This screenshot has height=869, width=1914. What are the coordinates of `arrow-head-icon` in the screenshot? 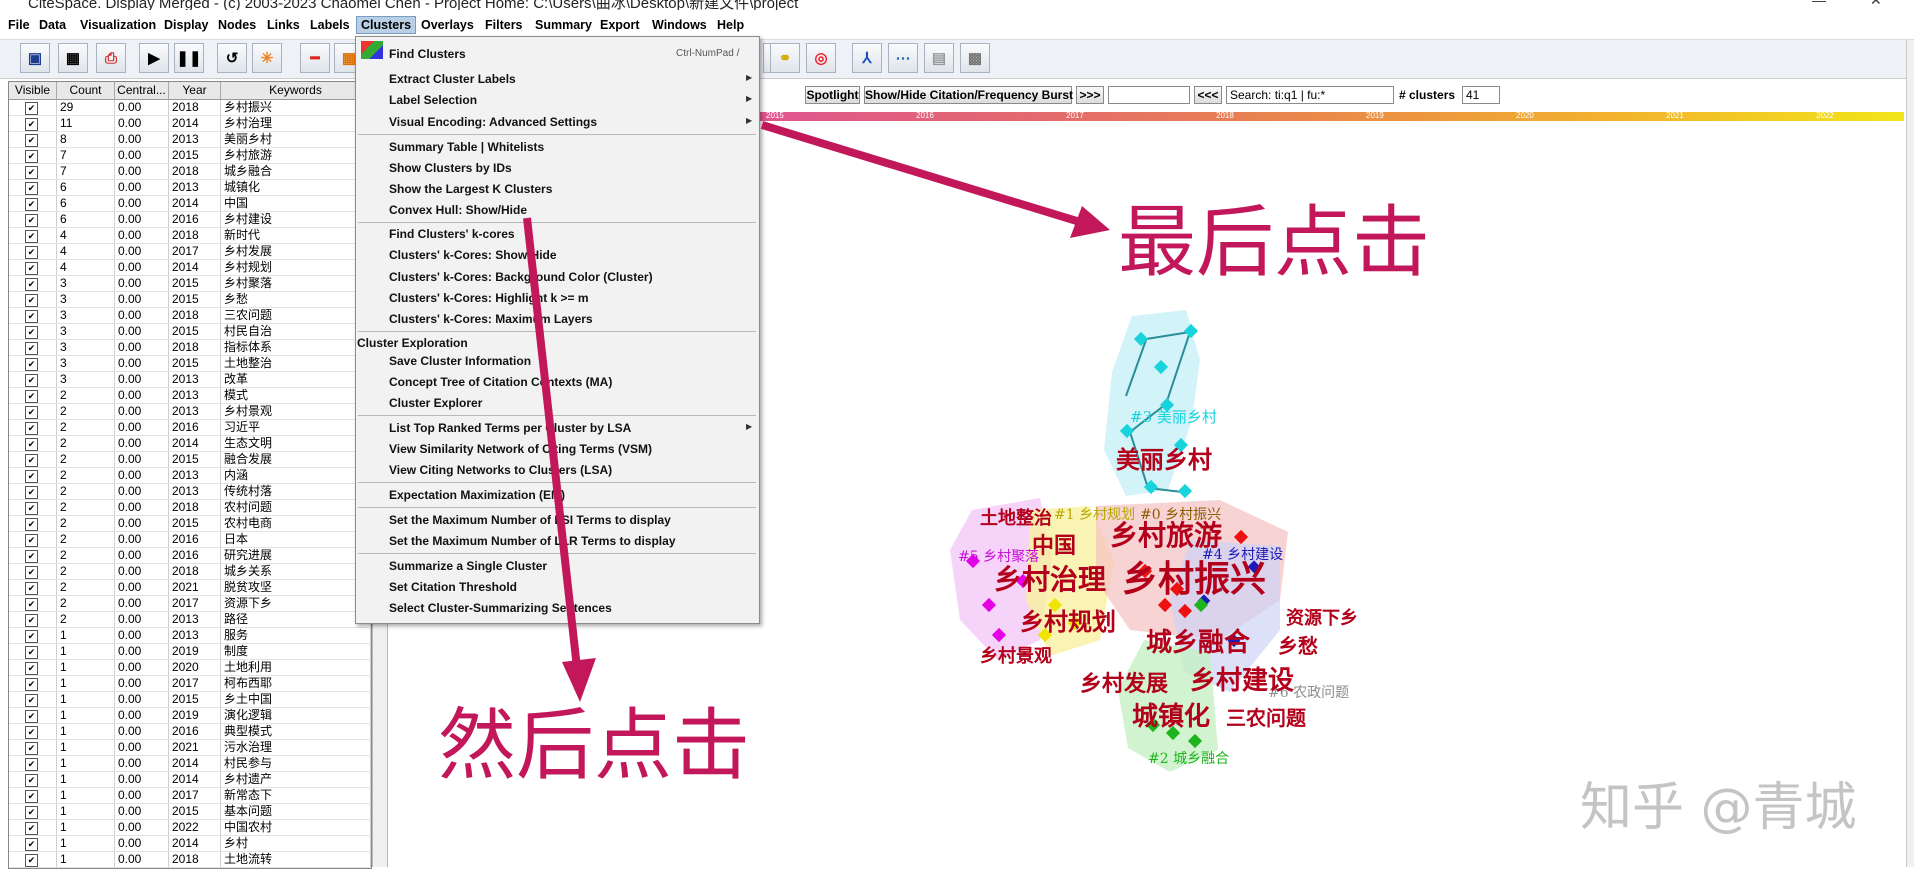 It's located at (1090, 222).